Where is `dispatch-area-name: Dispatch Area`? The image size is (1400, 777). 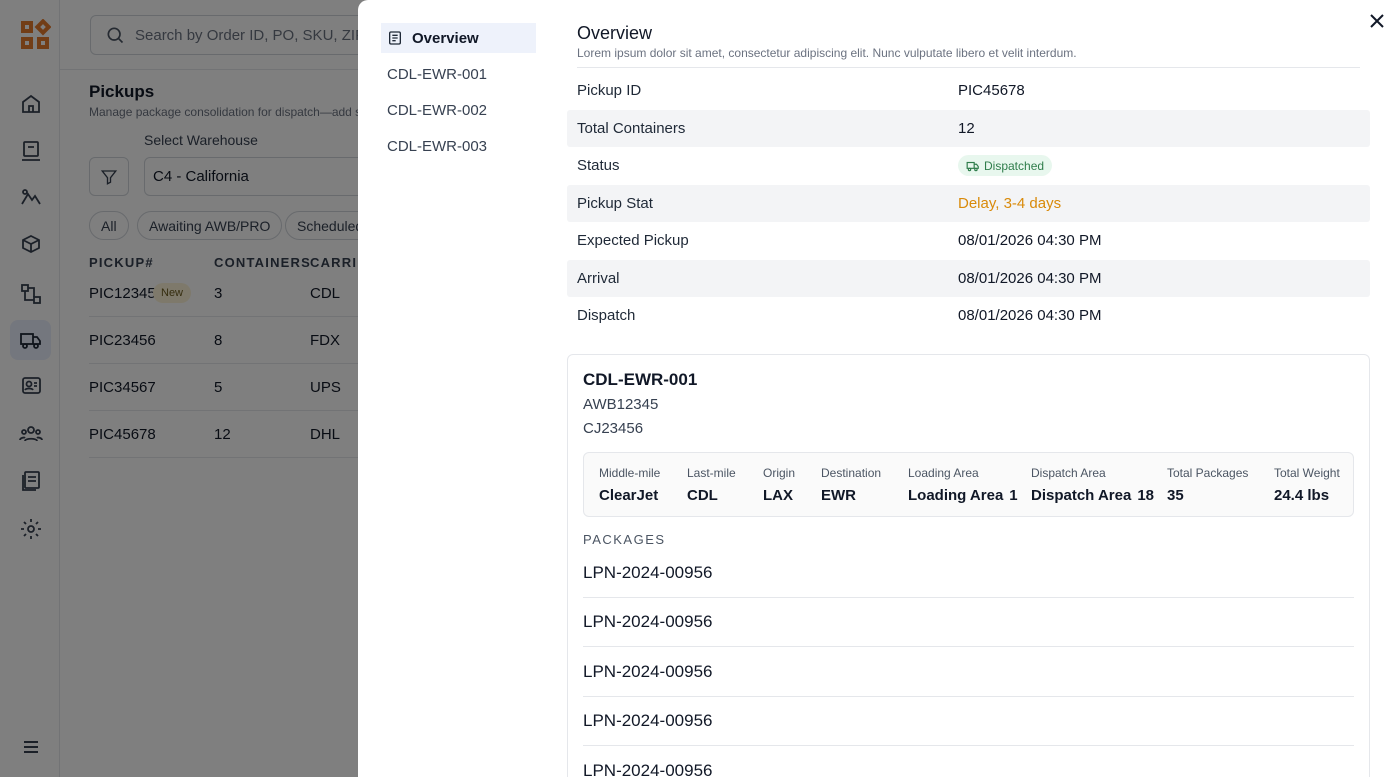 dispatch-area-name: Dispatch Area is located at coordinates (1081, 495).